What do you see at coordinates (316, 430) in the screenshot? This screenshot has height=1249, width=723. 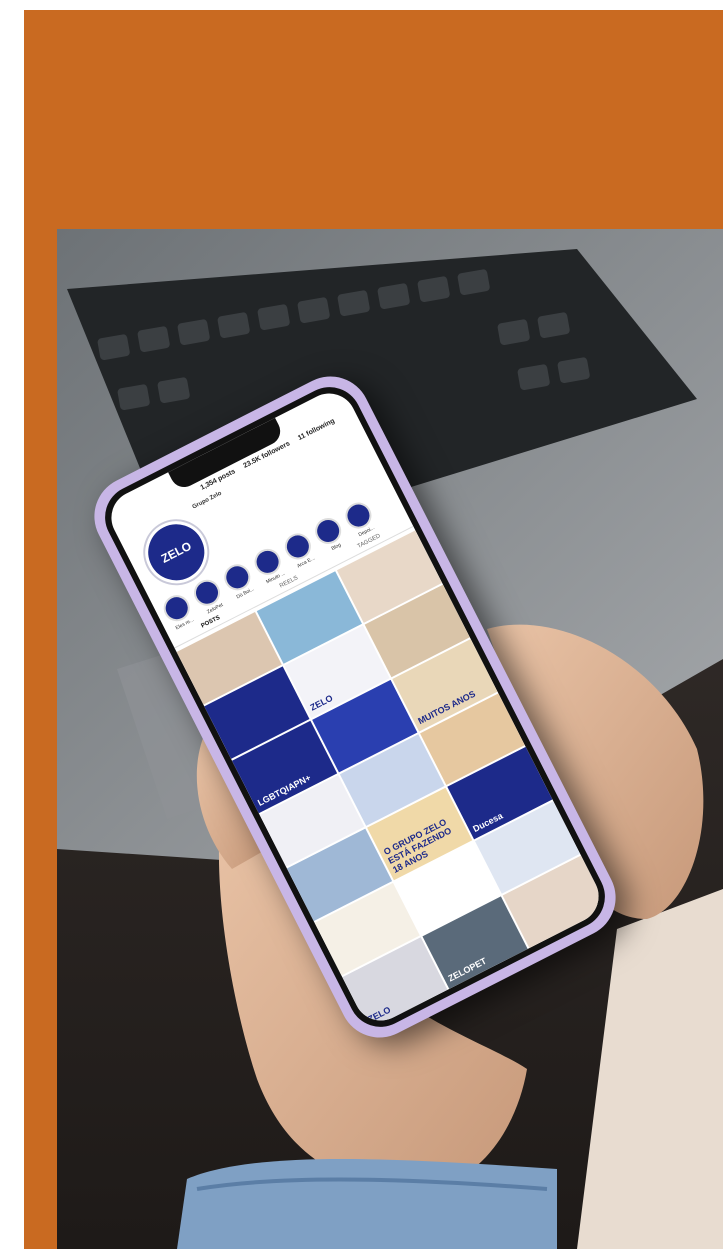 I see `following-count: 11 following` at bounding box center [316, 430].